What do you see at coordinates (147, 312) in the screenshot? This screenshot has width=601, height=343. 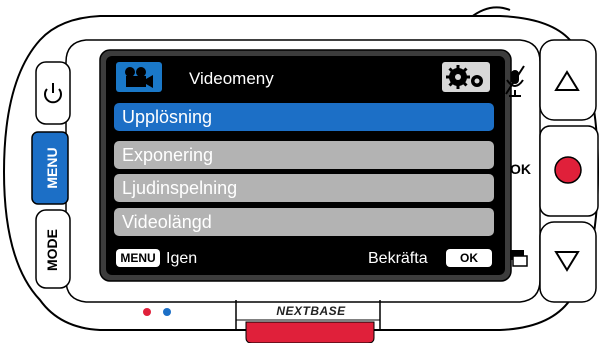 I see `led-red` at bounding box center [147, 312].